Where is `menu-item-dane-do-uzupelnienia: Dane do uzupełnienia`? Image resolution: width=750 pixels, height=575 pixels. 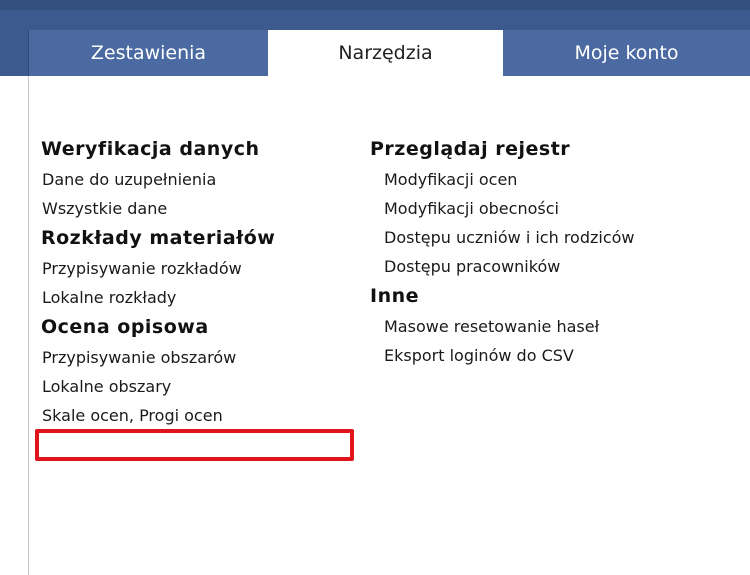 menu-item-dane-do-uzupelnienia: Dane do uzupełnienia is located at coordinates (158, 179).